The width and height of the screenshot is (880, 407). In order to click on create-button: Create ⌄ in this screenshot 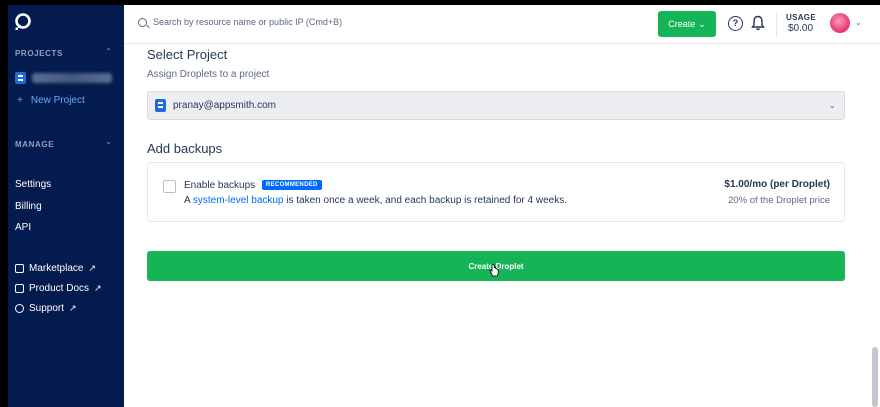, I will do `click(687, 24)`.